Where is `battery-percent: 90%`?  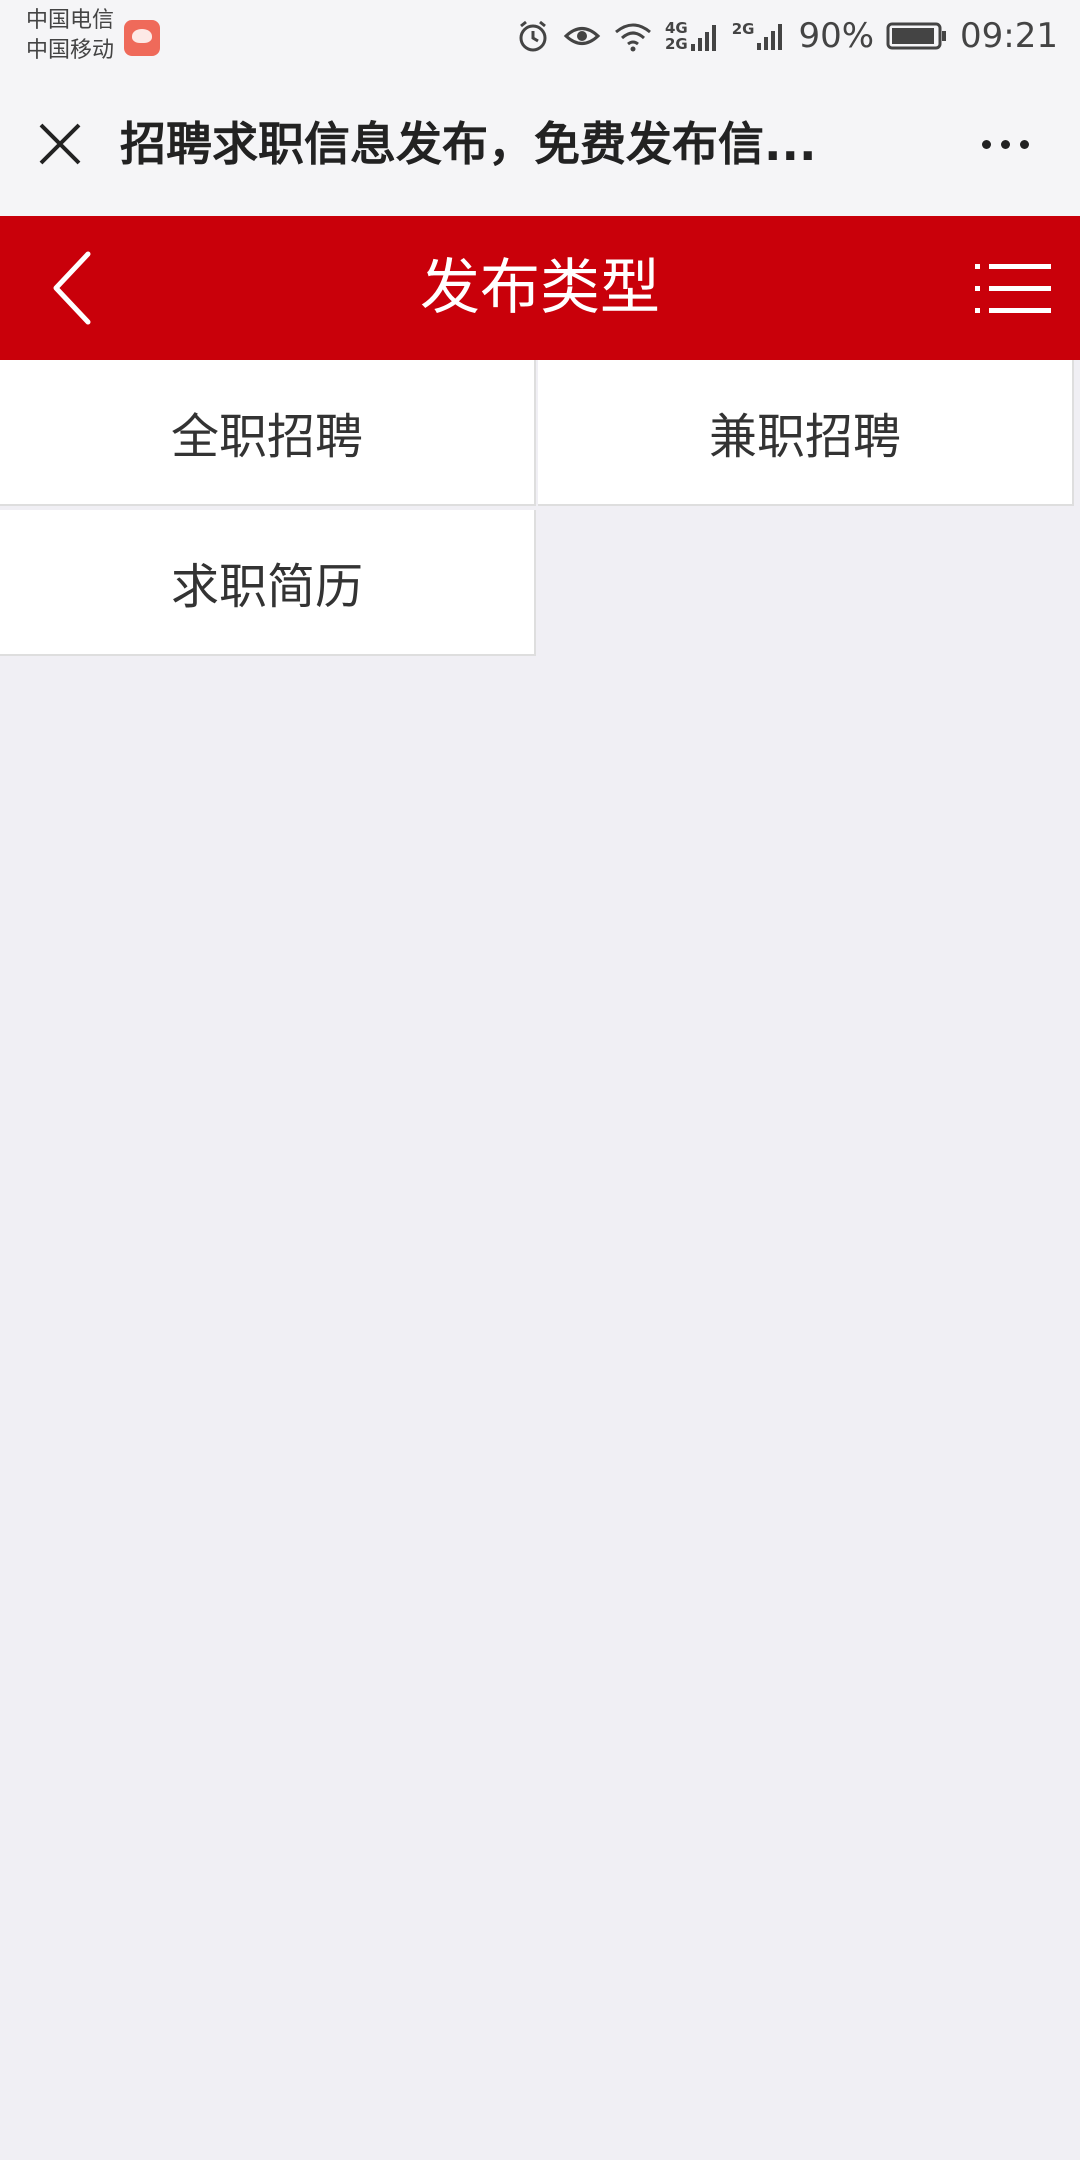 battery-percent: 90% is located at coordinates (836, 36).